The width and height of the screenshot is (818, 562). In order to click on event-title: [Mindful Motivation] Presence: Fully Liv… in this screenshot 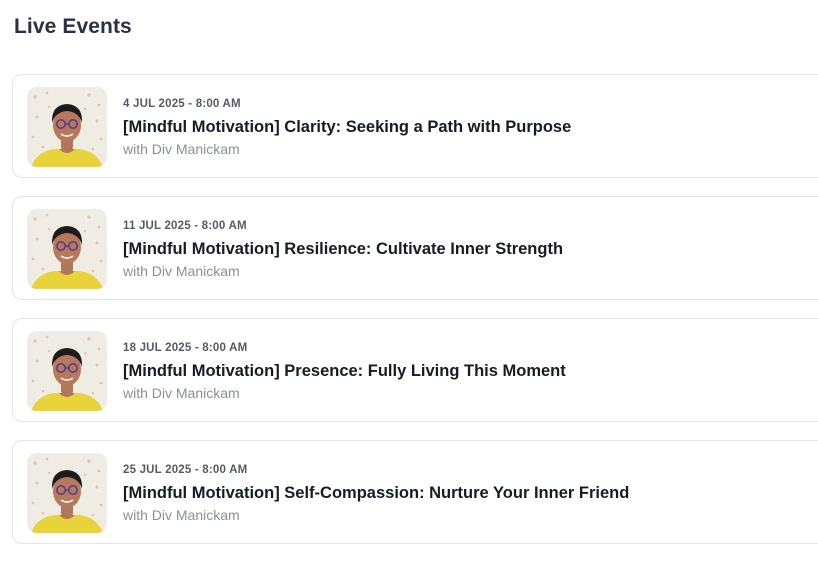, I will do `click(470, 371)`.